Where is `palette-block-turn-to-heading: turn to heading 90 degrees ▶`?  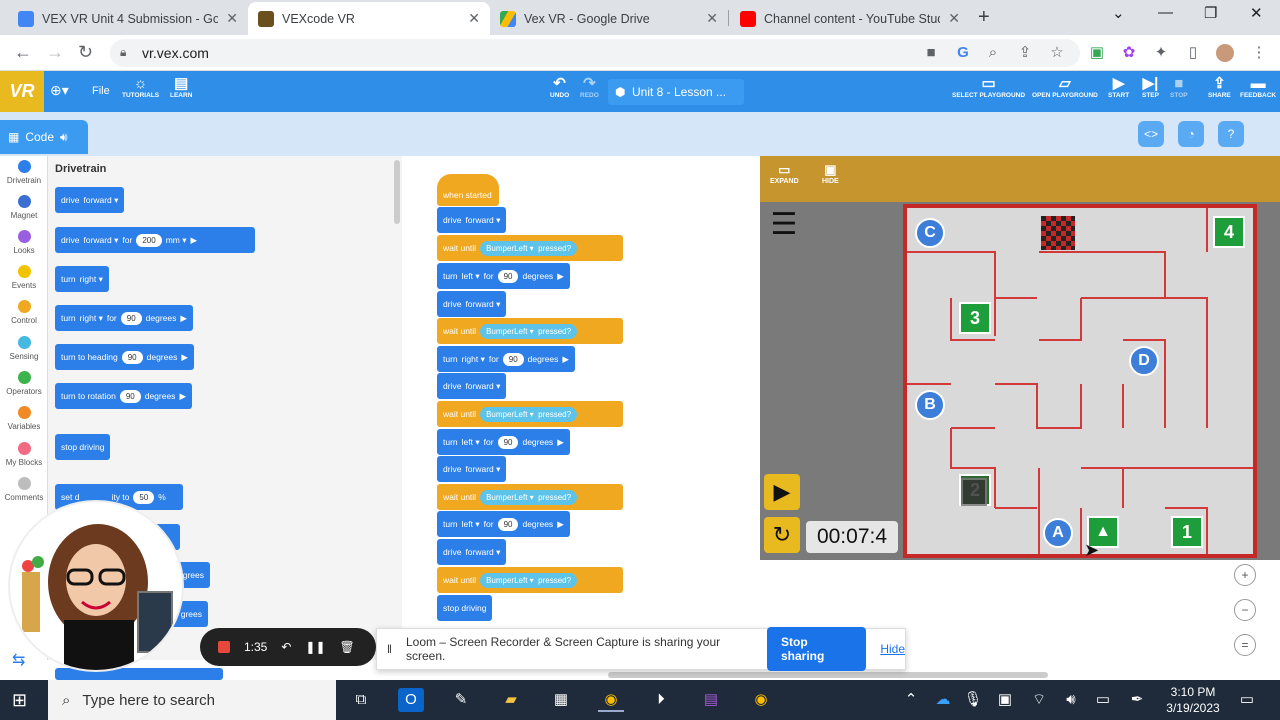 palette-block-turn-to-heading: turn to heading 90 degrees ▶ is located at coordinates (124, 357).